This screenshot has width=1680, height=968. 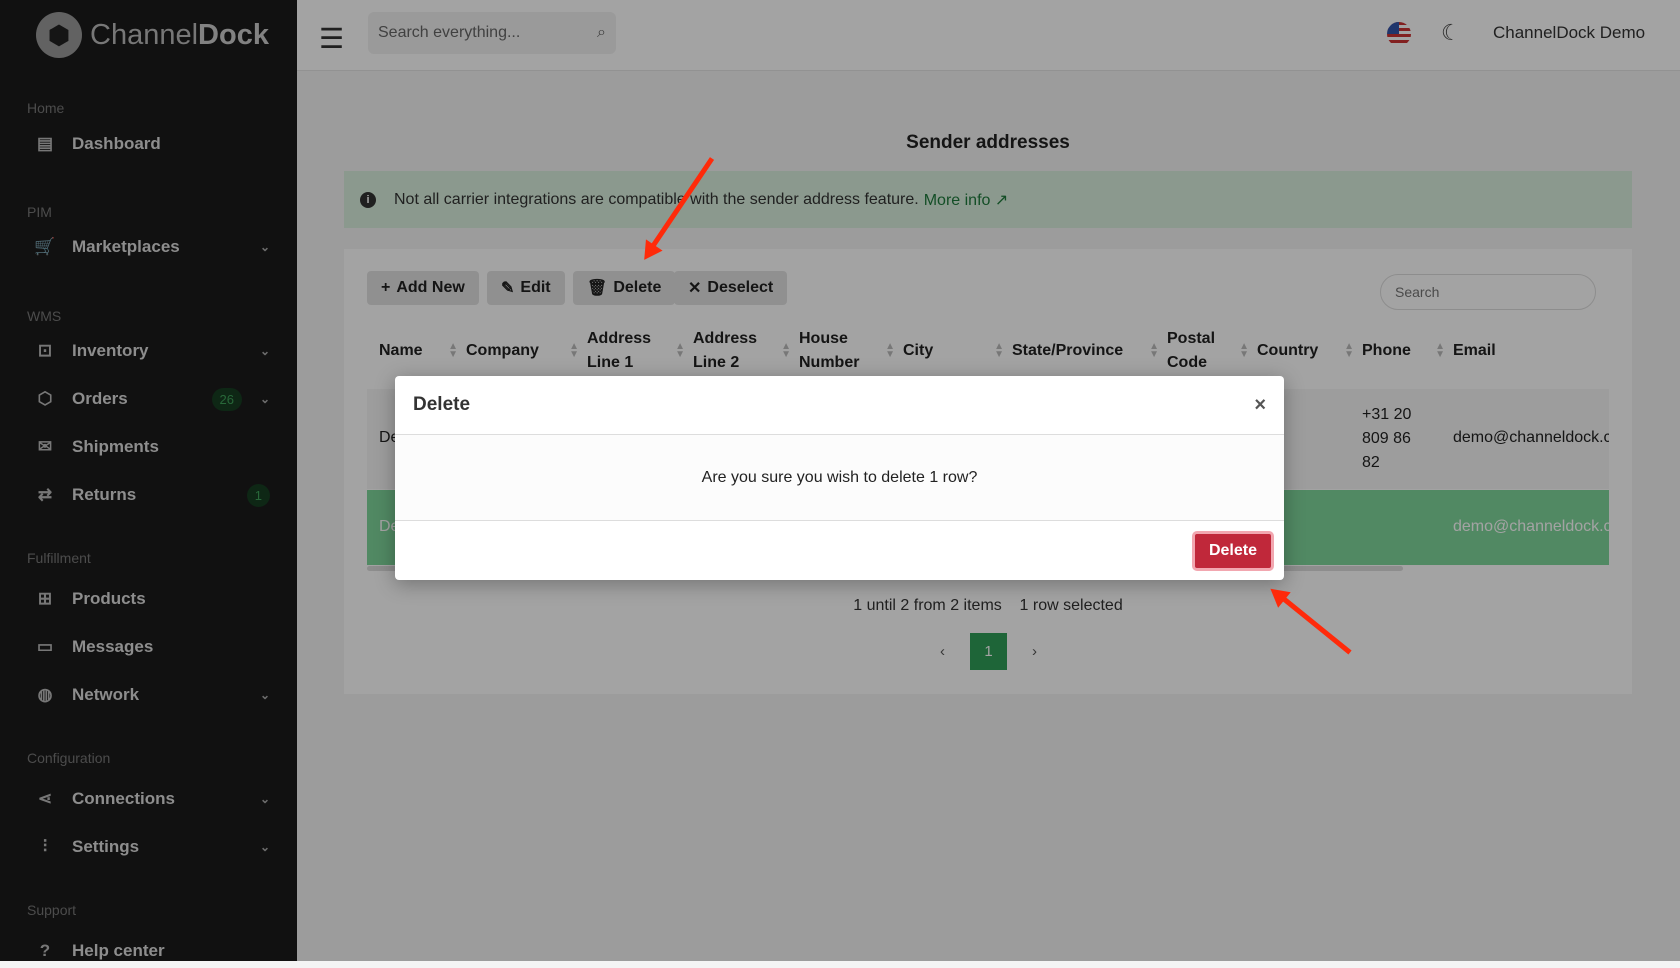 I want to click on dialog-title: Delete, so click(x=442, y=404).